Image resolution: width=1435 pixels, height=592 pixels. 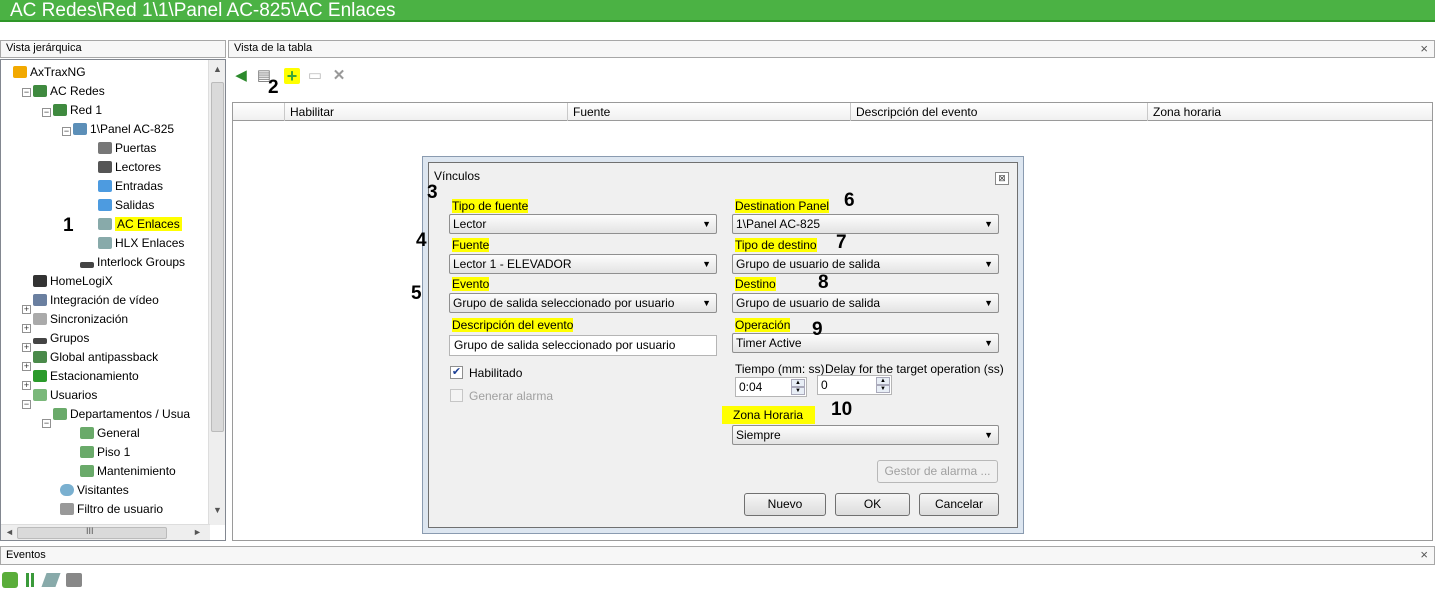 I want to click on print-icon, so click(x=74, y=580).